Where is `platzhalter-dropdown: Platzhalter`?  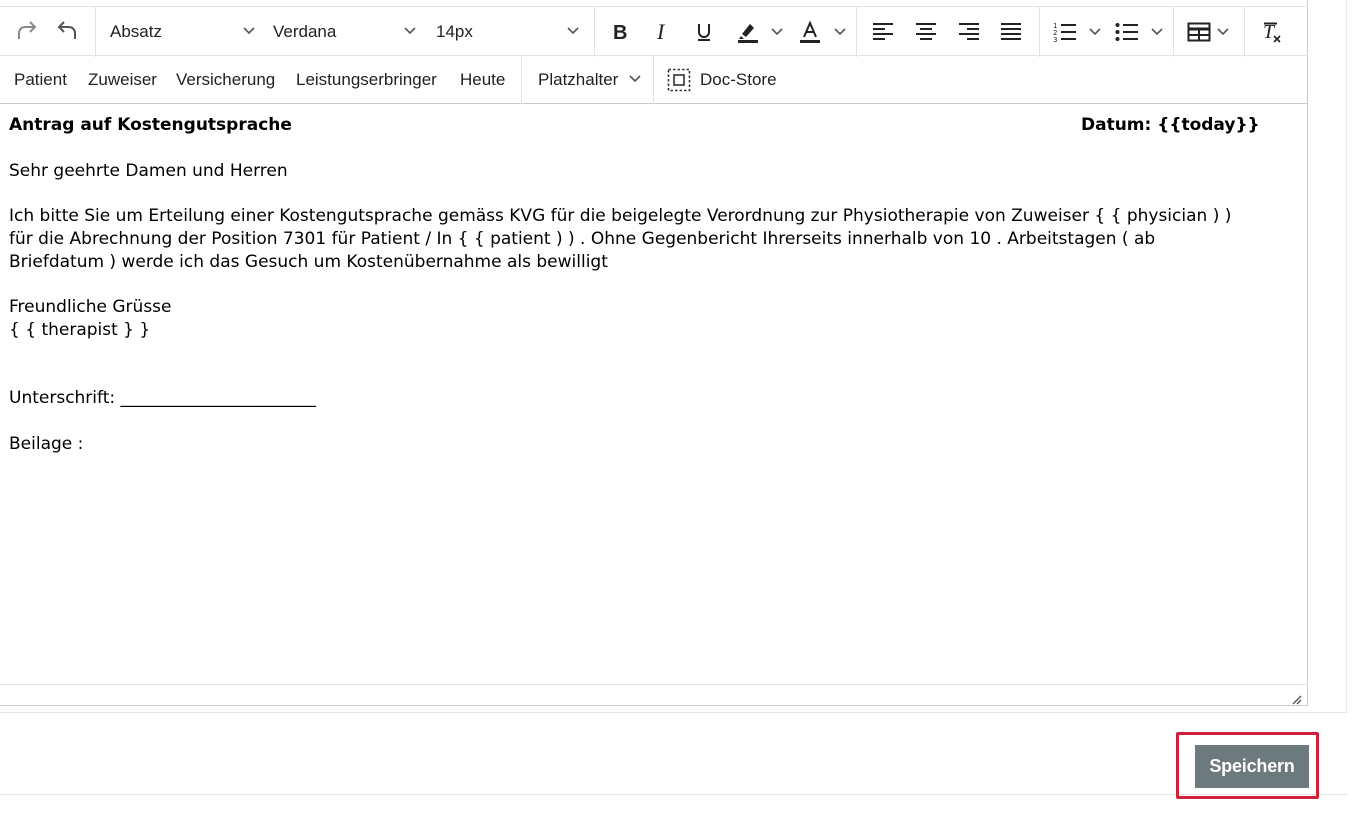
platzhalter-dropdown: Platzhalter is located at coordinates (590, 80).